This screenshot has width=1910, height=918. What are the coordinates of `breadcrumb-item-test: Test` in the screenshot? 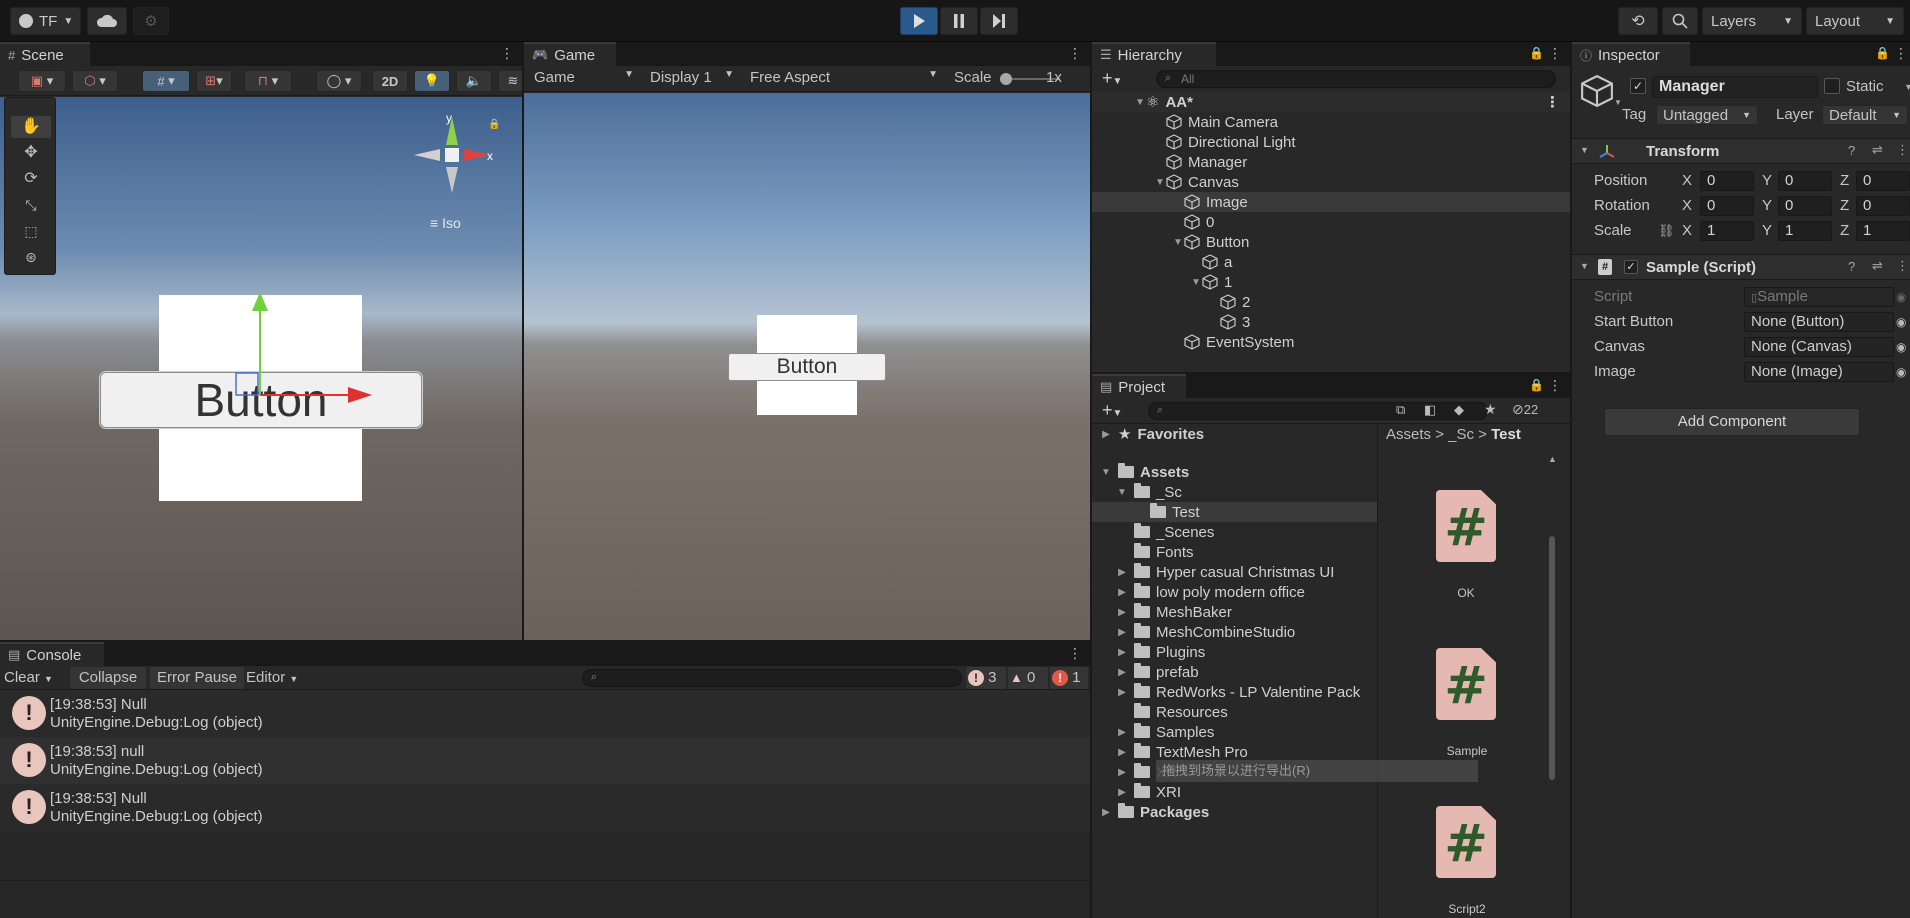 It's located at (1506, 434).